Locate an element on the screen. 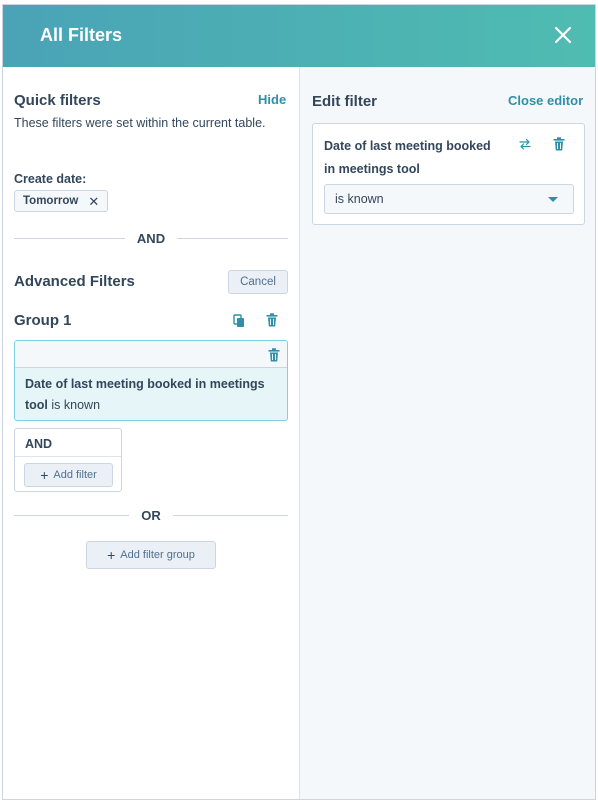  chip-remove-icon: ✕ is located at coordinates (93, 201).